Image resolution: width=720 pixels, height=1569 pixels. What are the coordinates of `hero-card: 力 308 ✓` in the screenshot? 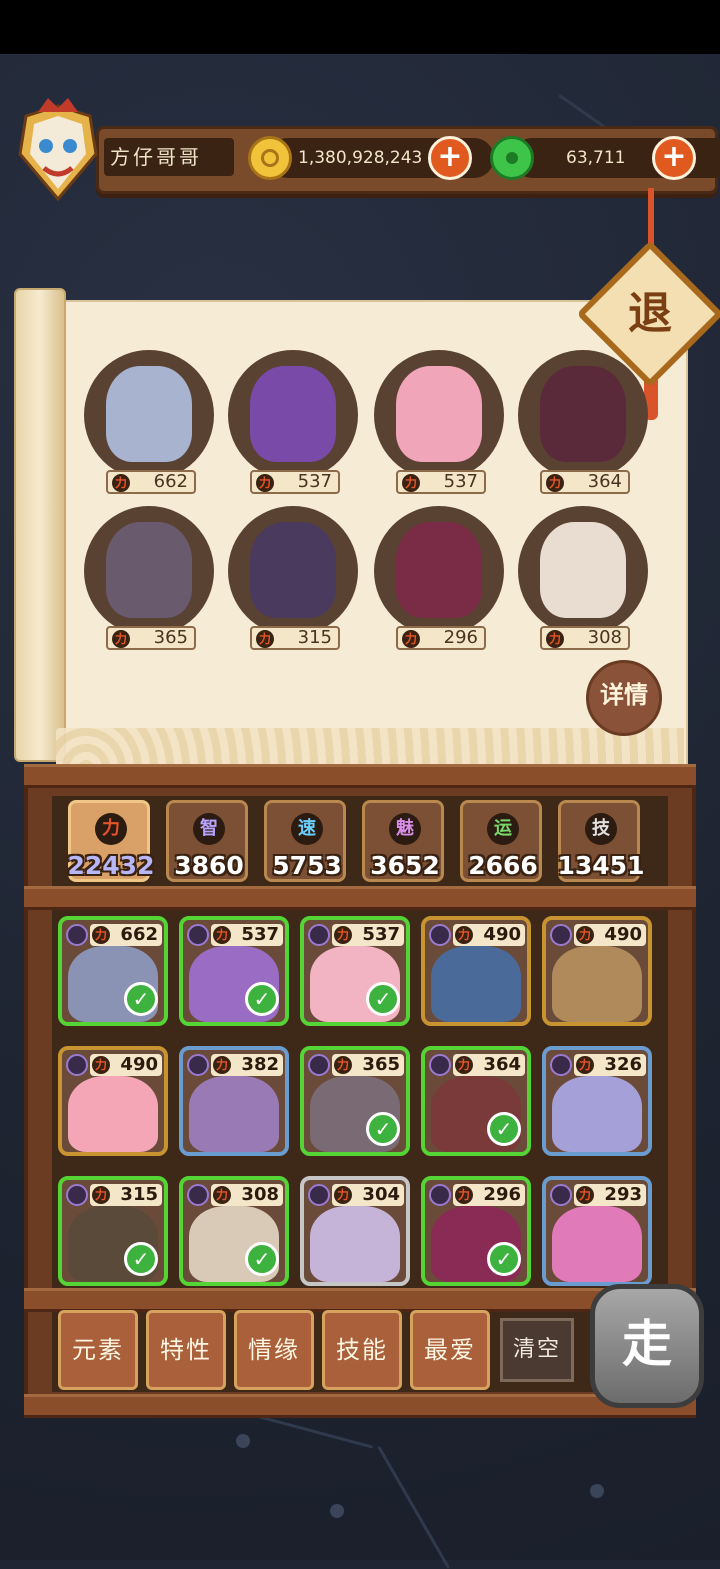 It's located at (234, 1231).